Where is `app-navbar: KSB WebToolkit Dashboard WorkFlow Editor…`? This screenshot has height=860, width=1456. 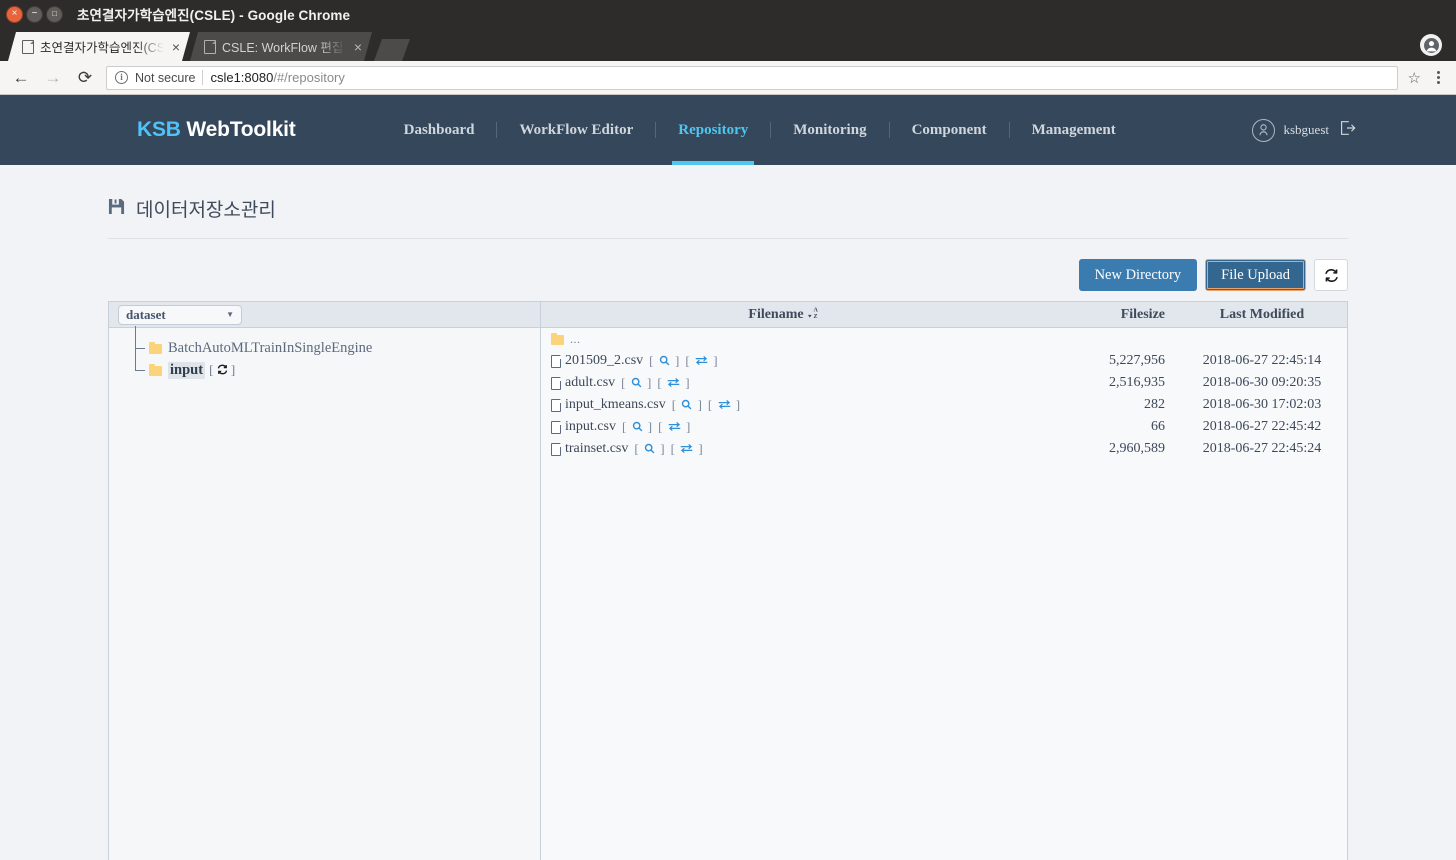 app-navbar: KSB WebToolkit Dashboard WorkFlow Editor… is located at coordinates (728, 130).